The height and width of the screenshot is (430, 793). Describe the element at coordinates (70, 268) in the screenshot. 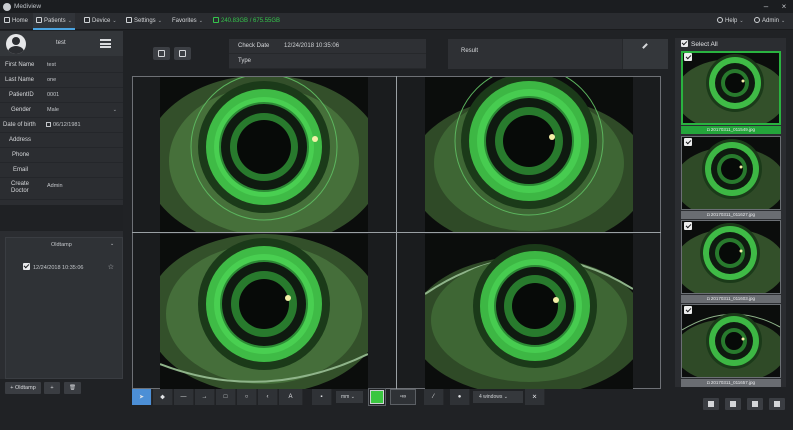

I see `checkup-item: 12/24/2018 10:35:06 ☆` at that location.